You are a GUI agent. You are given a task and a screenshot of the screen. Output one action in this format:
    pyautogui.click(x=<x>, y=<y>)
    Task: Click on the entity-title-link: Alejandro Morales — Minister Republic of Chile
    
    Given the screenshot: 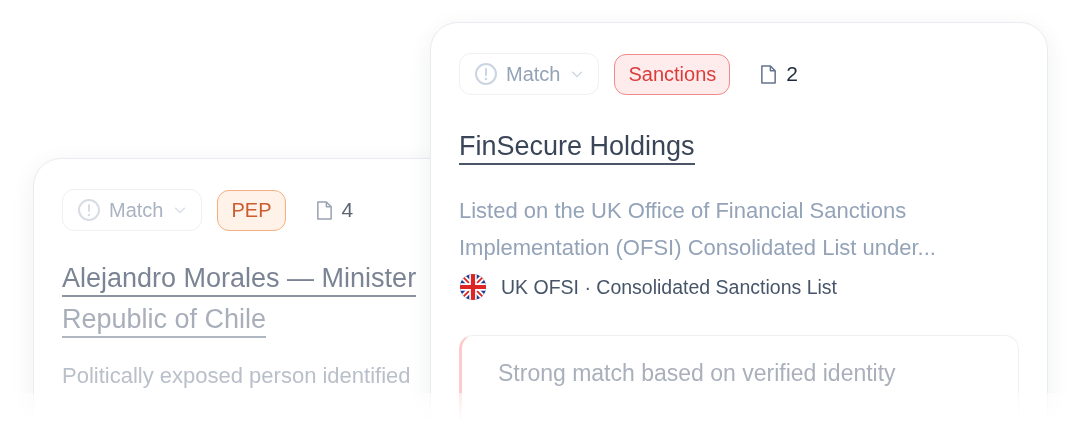 What is the action you would take?
    pyautogui.click(x=239, y=302)
    